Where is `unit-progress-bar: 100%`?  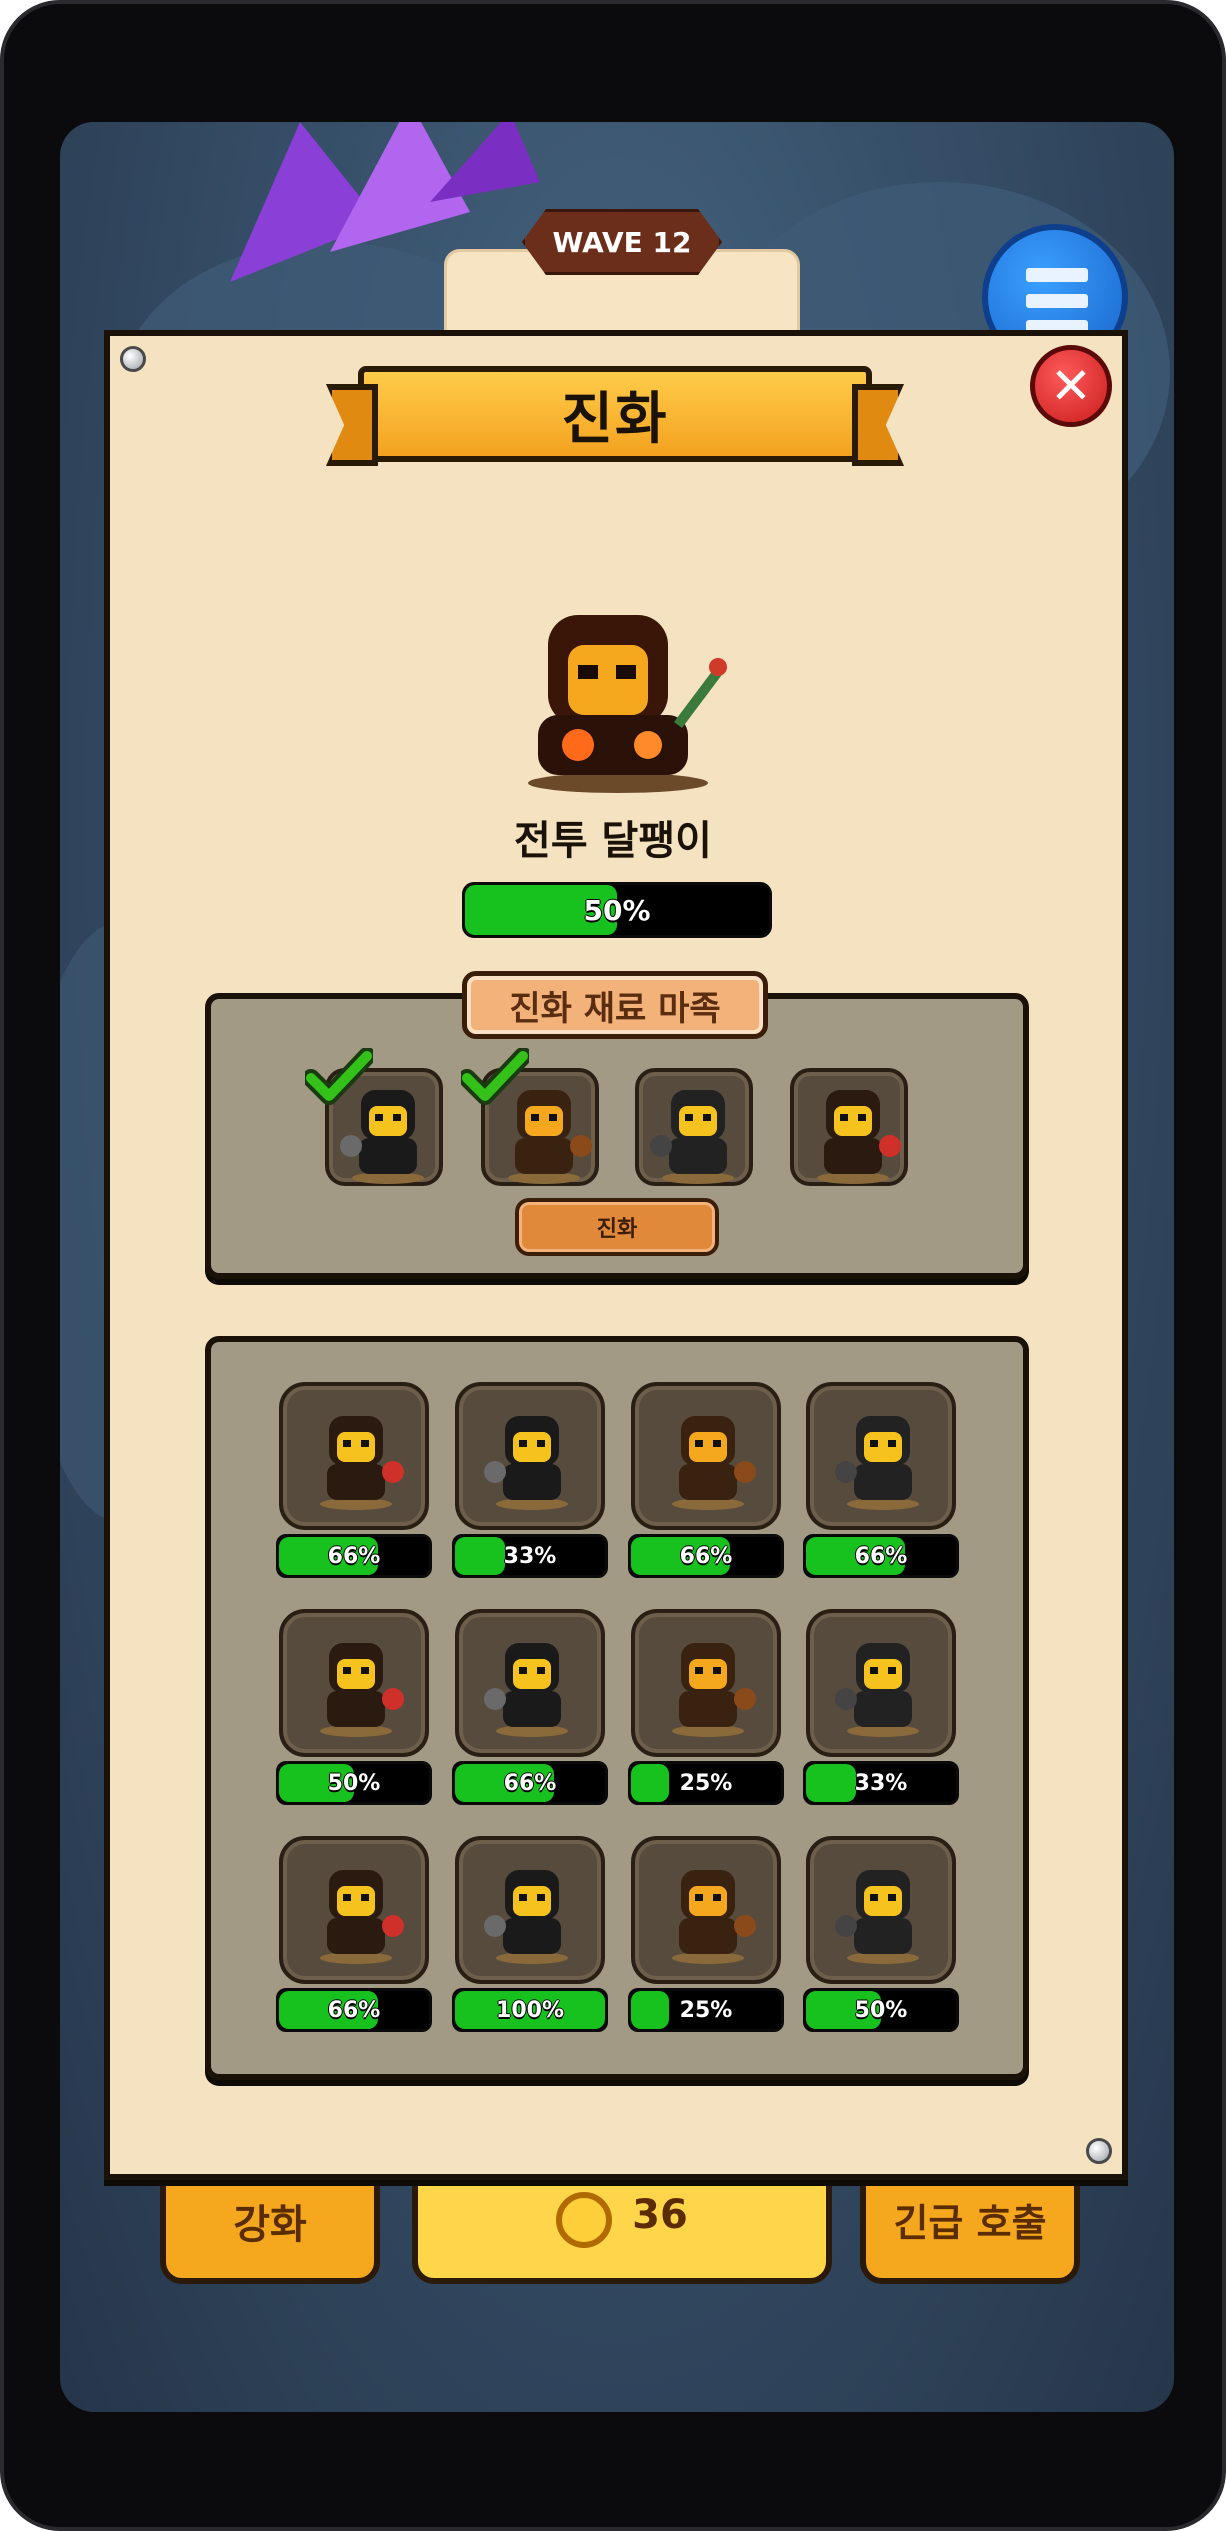 unit-progress-bar: 100% is located at coordinates (530, 2010).